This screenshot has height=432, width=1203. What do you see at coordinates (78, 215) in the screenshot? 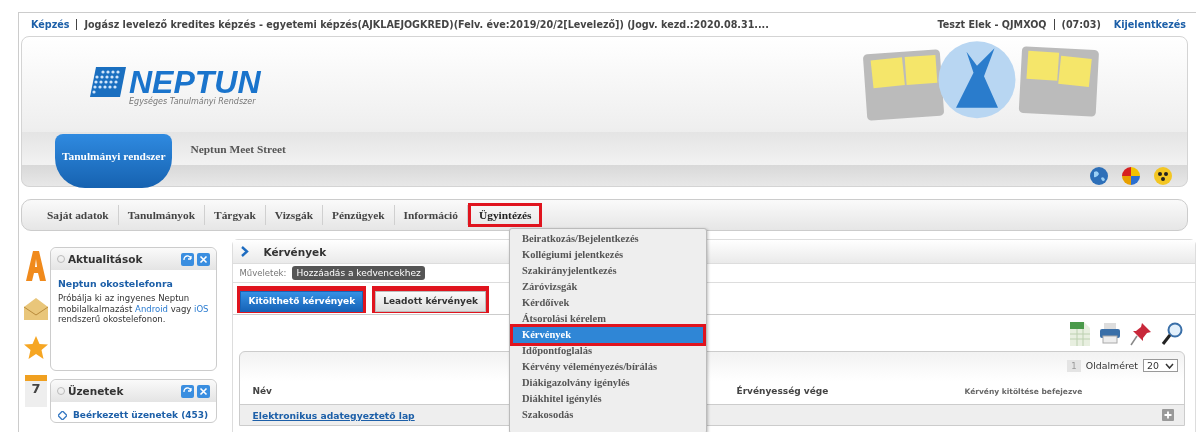
I see `main-menu-item: Saját adatok` at bounding box center [78, 215].